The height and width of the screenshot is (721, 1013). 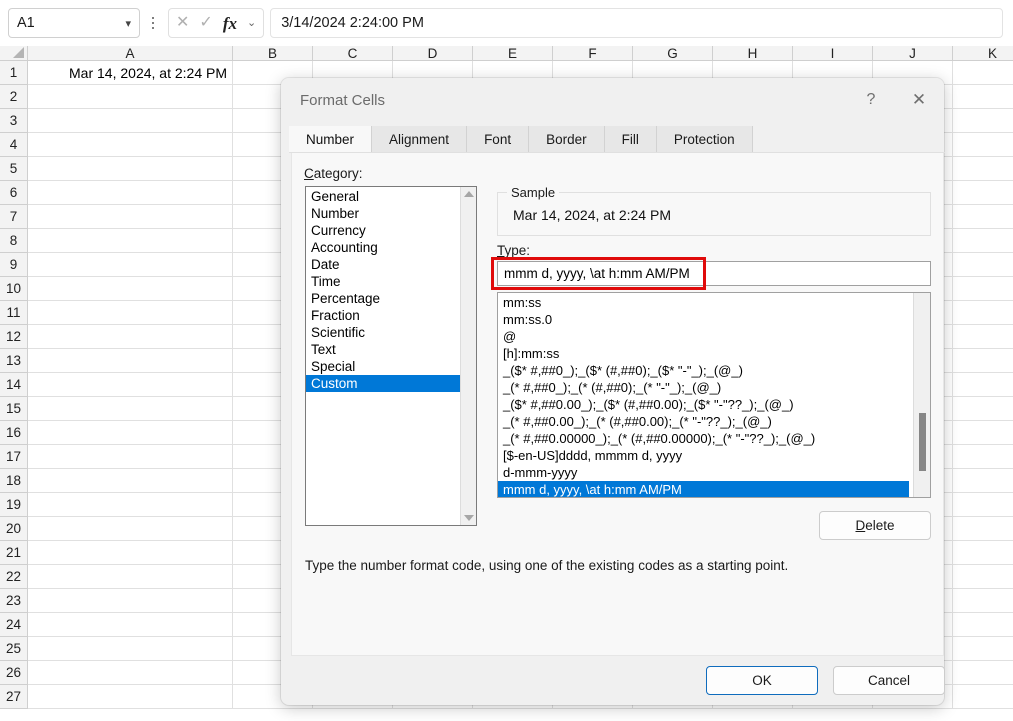 I want to click on cell-A2, so click(x=130, y=97).